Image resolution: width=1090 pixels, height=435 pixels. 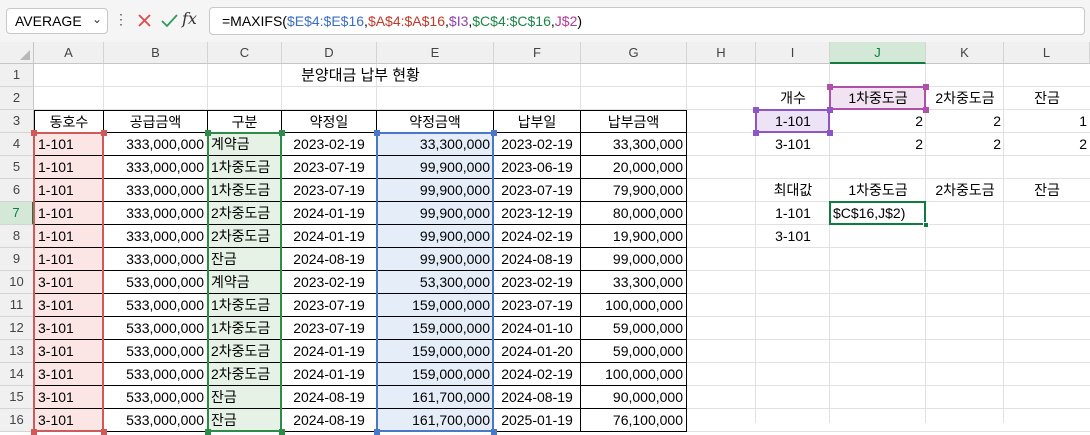 What do you see at coordinates (1047, 190) in the screenshot?
I see `max-header: 잔금` at bounding box center [1047, 190].